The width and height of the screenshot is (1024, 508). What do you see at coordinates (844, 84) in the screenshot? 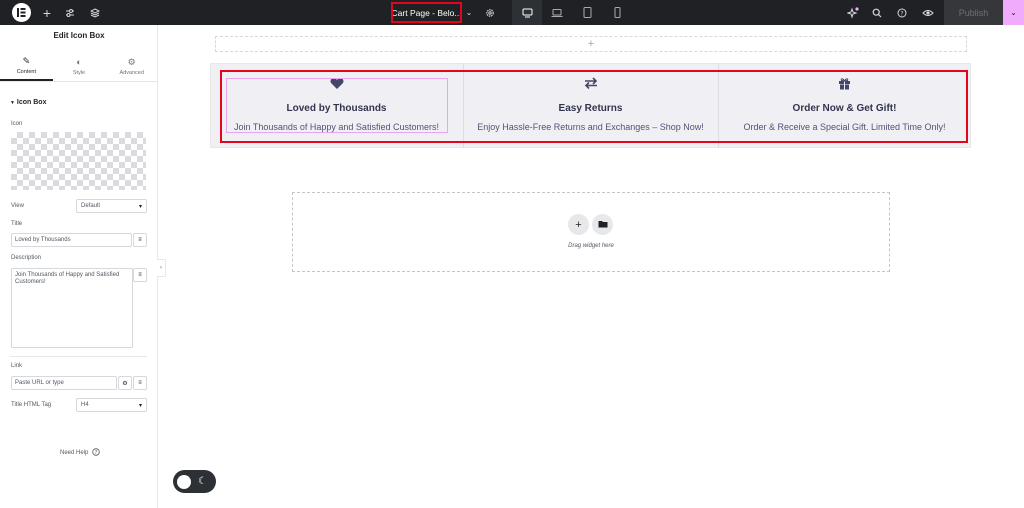
I see `gift-icon` at bounding box center [844, 84].